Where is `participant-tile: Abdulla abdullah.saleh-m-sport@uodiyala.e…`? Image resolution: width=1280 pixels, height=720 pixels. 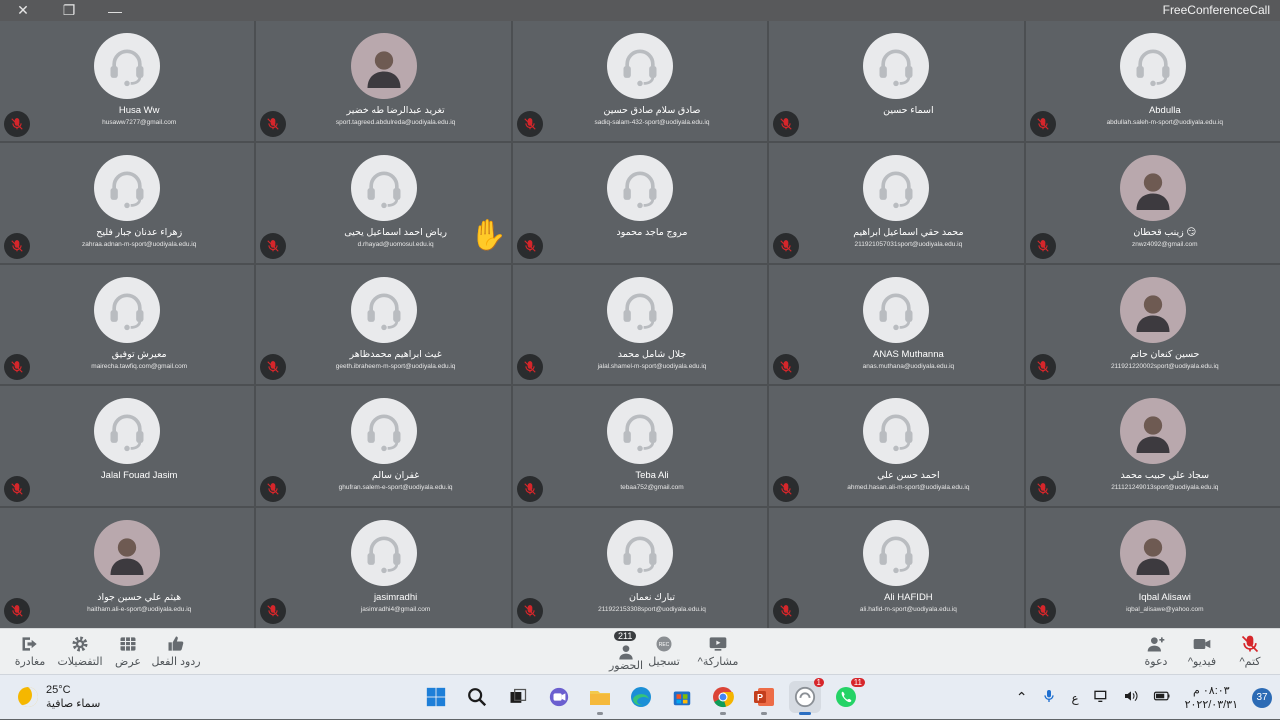 participant-tile: Abdulla abdullah.saleh-m-sport@uodiyala.e… is located at coordinates (1152, 81).